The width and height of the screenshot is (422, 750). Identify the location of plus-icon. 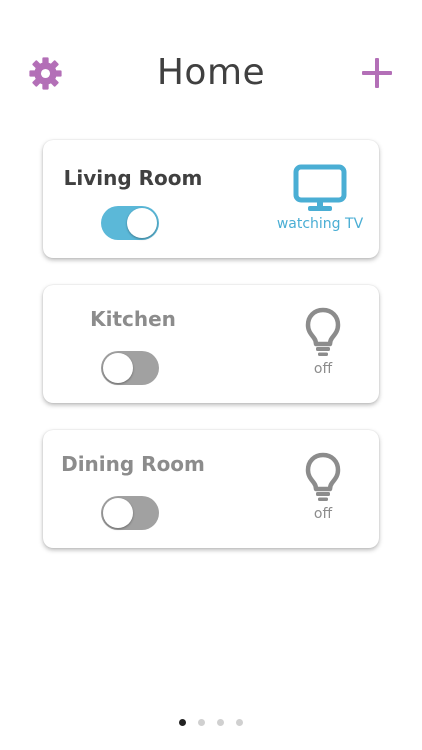
(377, 73).